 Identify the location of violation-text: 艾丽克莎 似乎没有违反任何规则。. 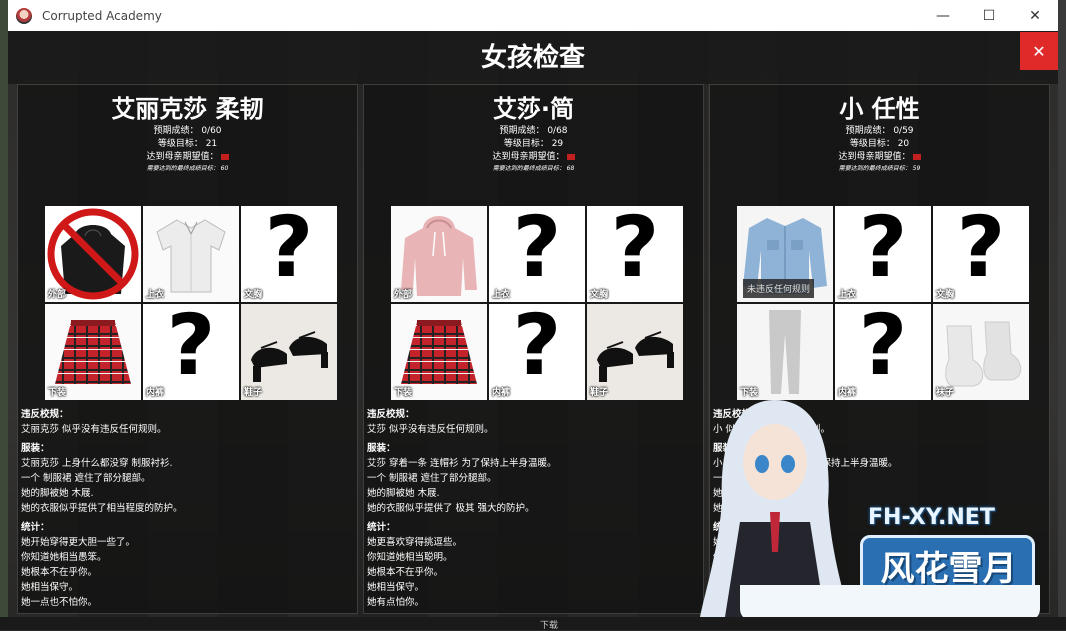
(94, 429).